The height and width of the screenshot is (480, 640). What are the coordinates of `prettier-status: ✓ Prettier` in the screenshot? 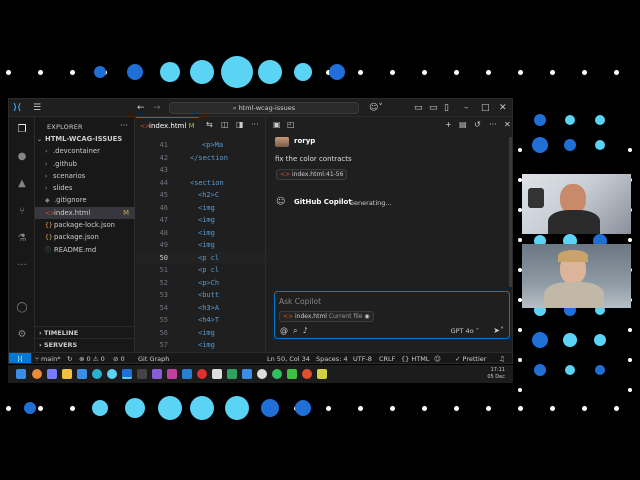 It's located at (470, 358).